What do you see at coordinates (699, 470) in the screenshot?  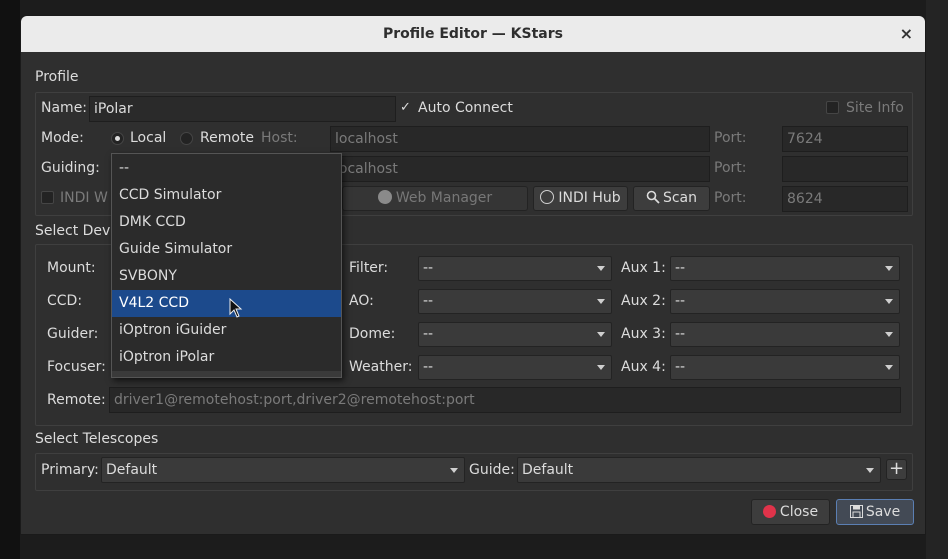 I see `guide-telescope-combo: Default` at bounding box center [699, 470].